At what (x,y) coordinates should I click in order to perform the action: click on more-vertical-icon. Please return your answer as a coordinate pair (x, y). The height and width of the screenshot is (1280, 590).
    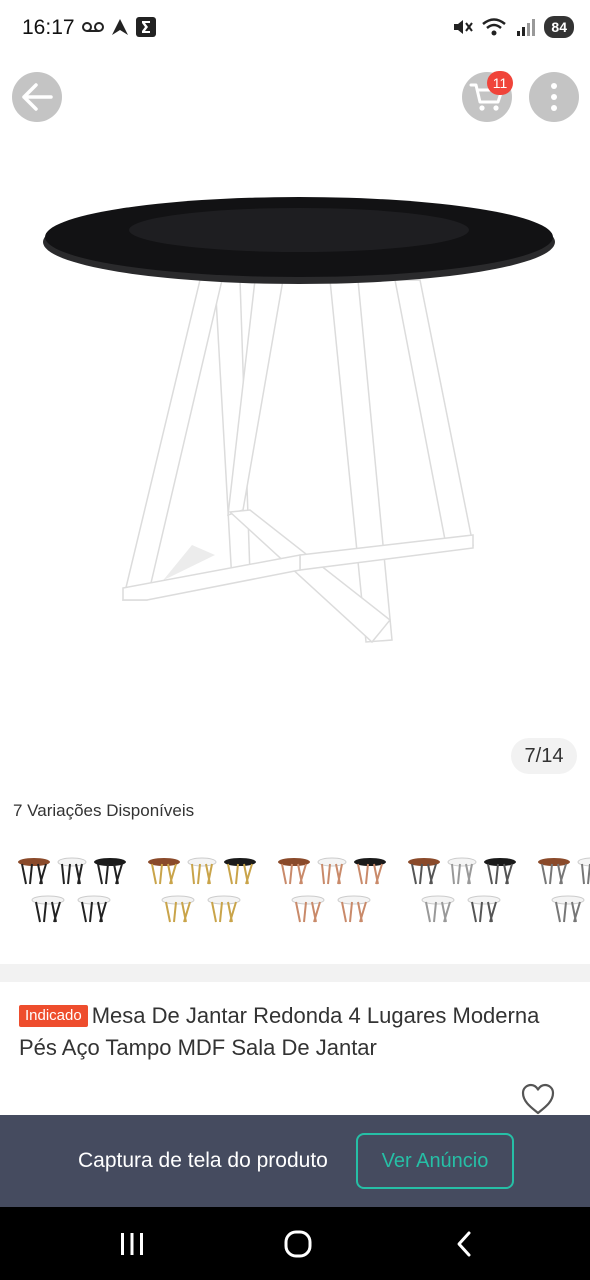
    Looking at the image, I should click on (554, 97).